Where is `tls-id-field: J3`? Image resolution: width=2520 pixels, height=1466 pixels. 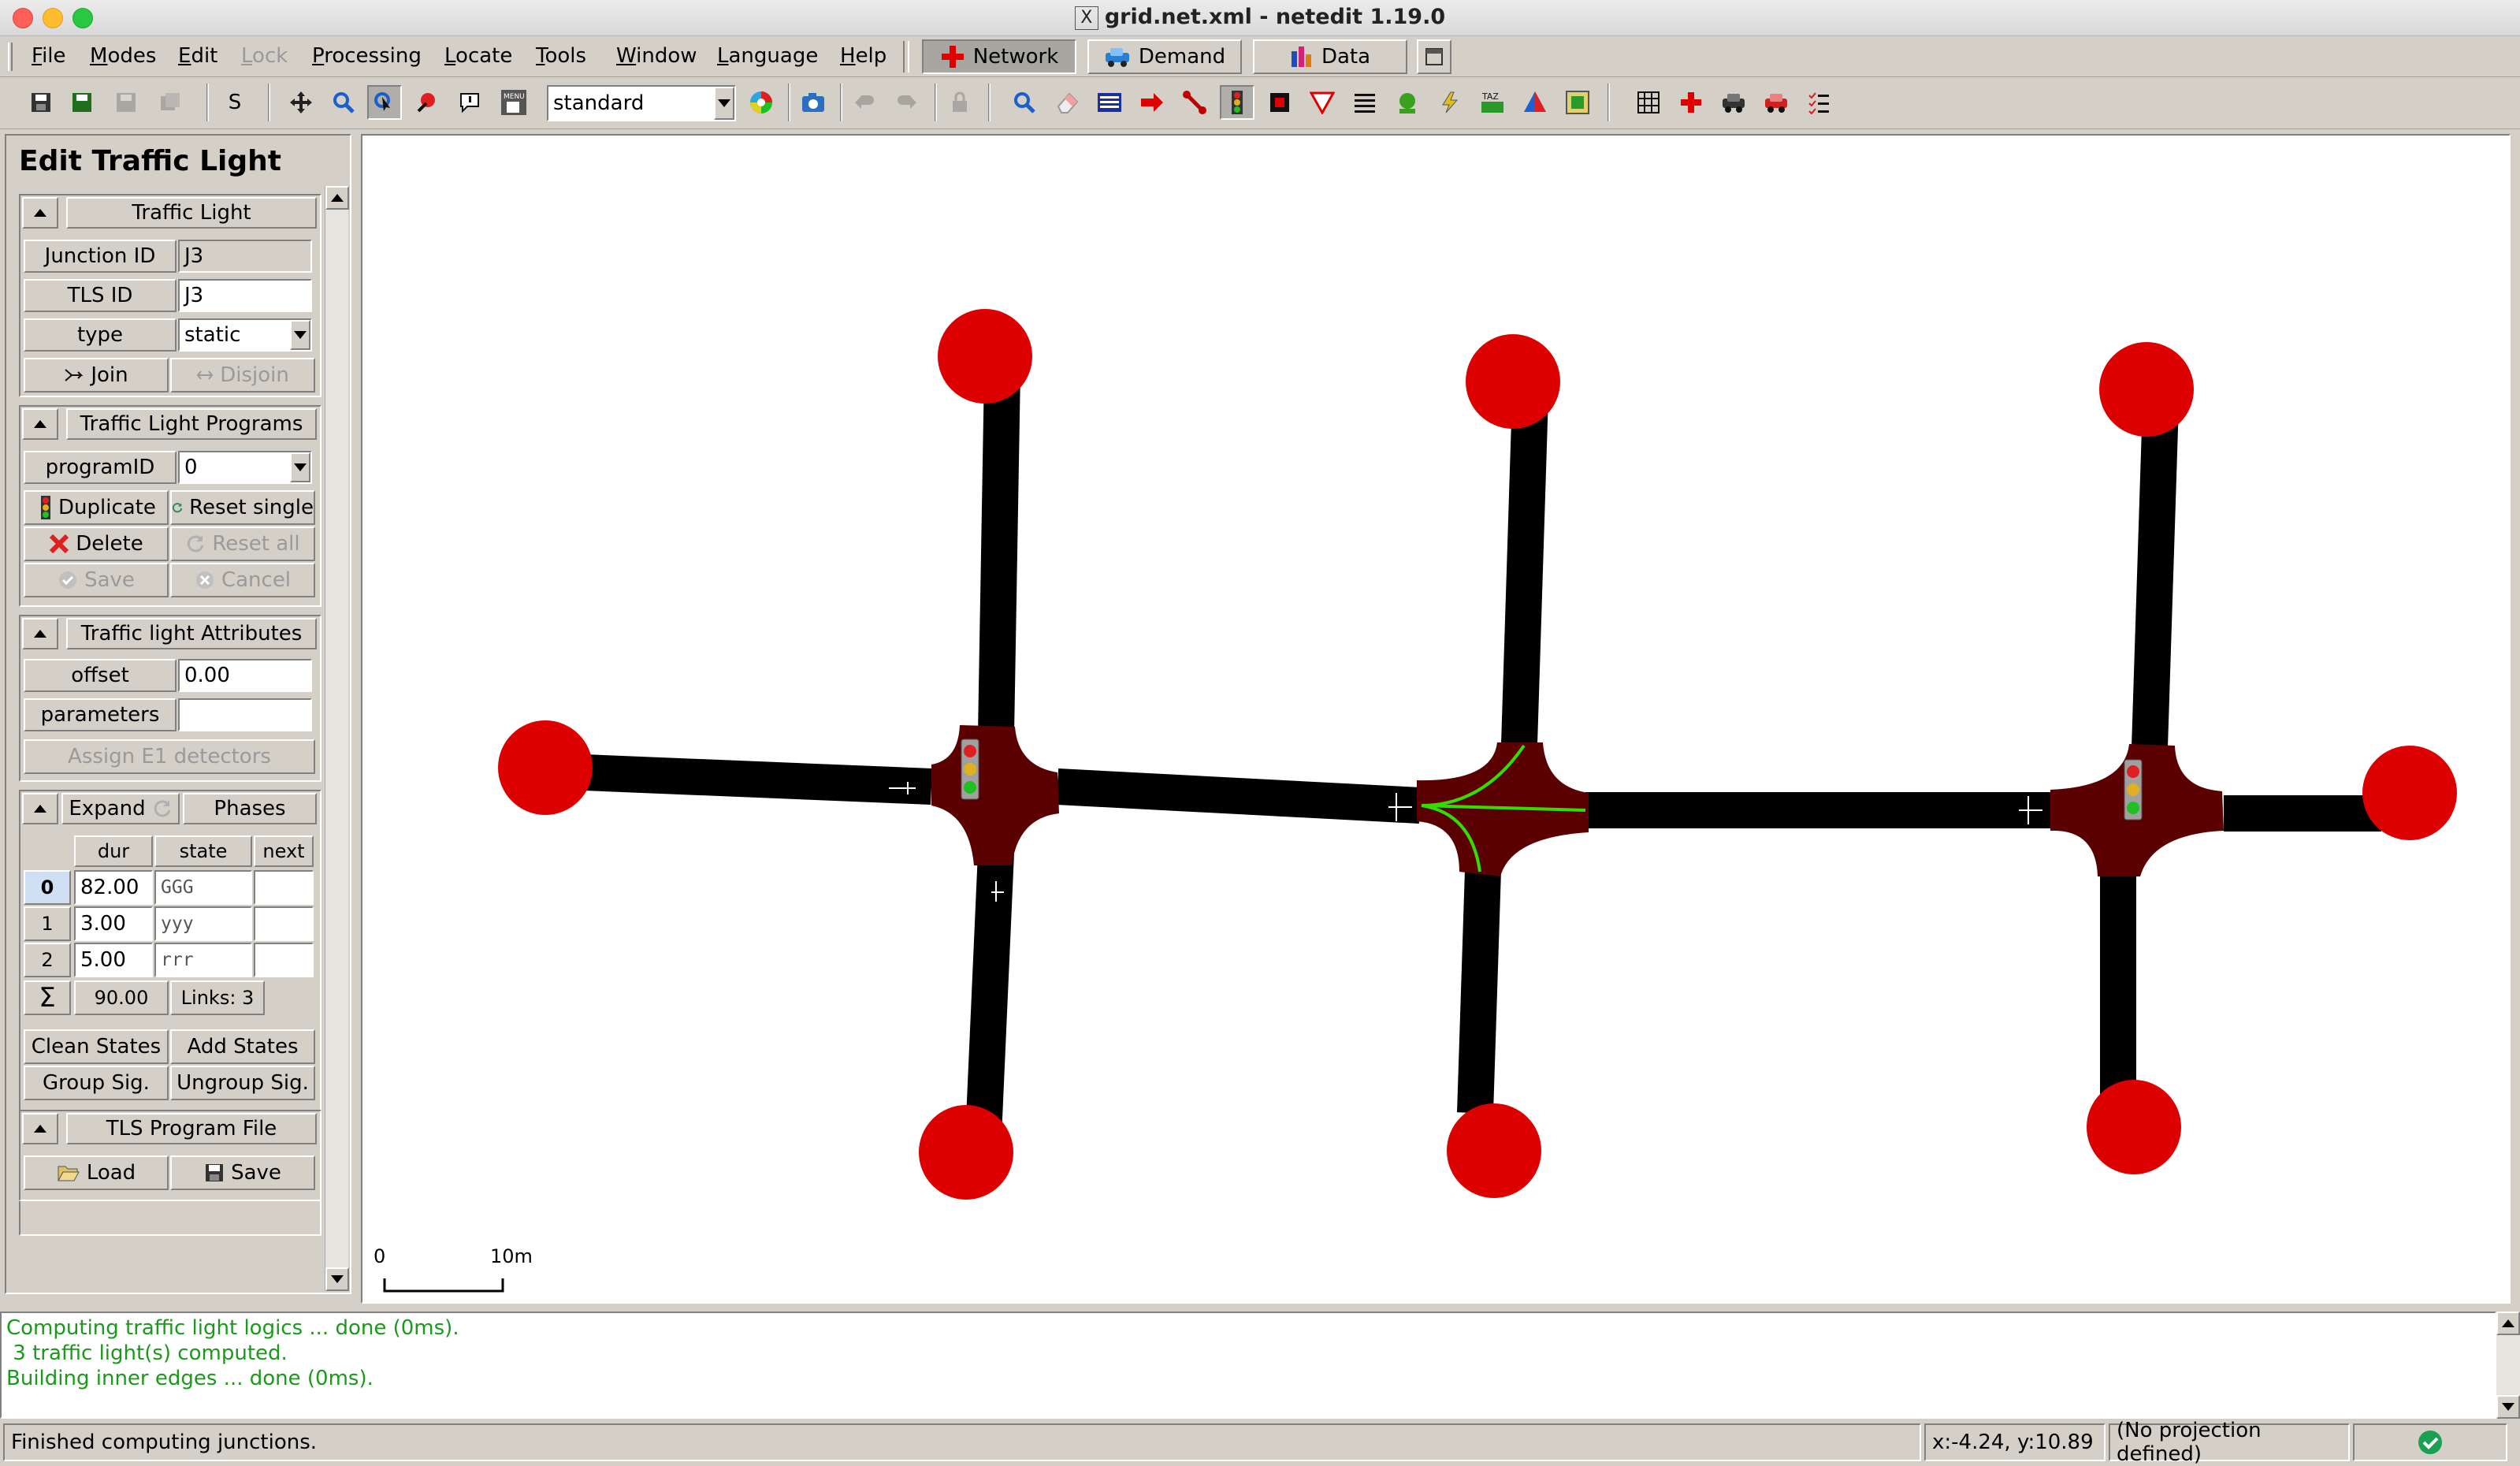 tls-id-field: J3 is located at coordinates (245, 295).